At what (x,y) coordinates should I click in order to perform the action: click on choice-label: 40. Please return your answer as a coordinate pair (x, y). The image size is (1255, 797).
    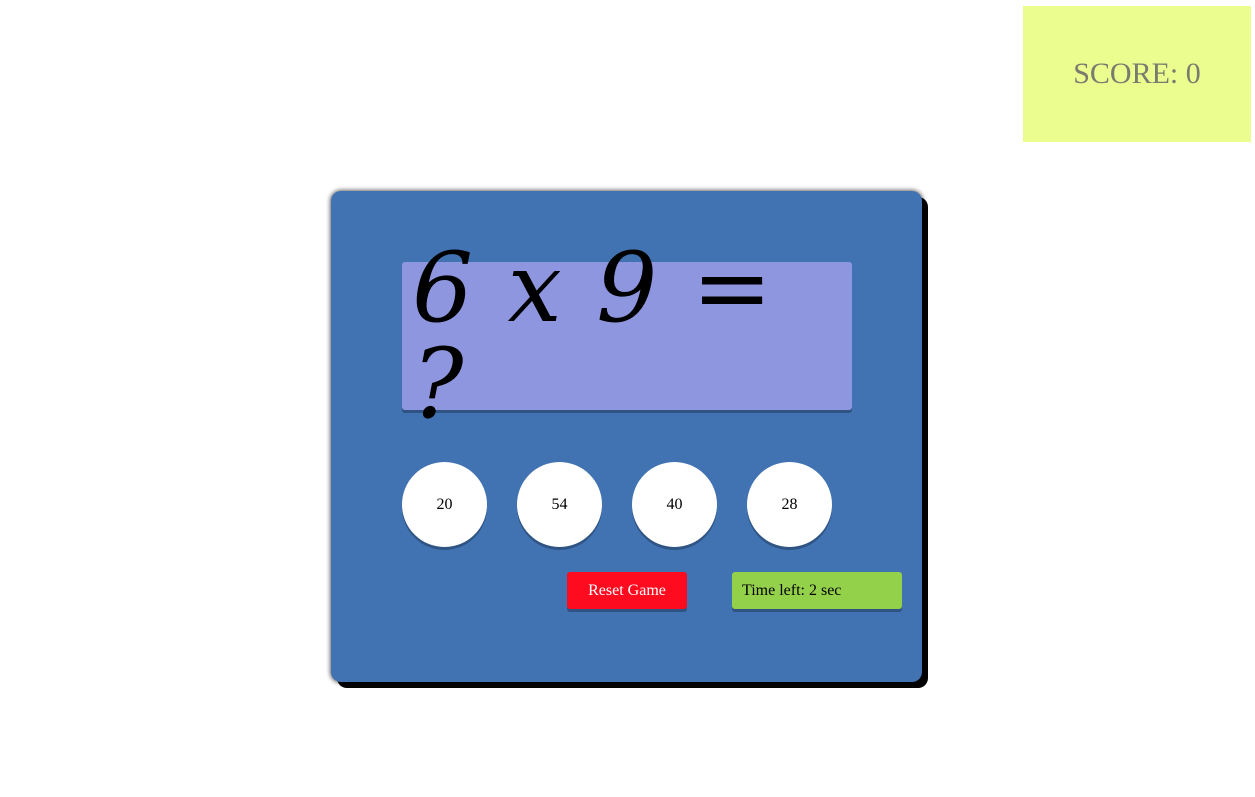
    Looking at the image, I should click on (674, 504).